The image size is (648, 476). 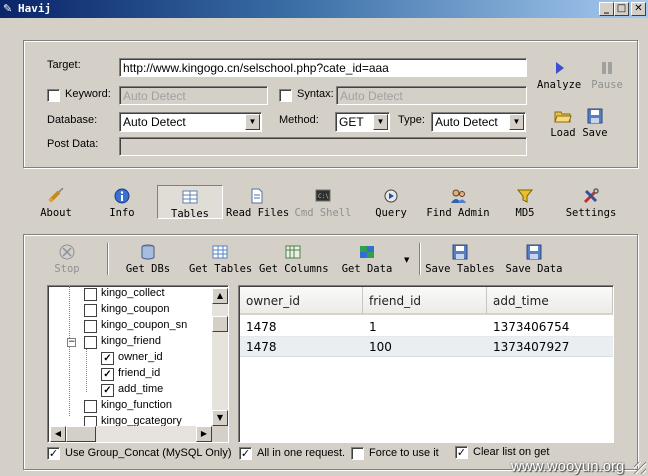 What do you see at coordinates (431, 95) in the screenshot?
I see `syntax-input: Auto Detect` at bounding box center [431, 95].